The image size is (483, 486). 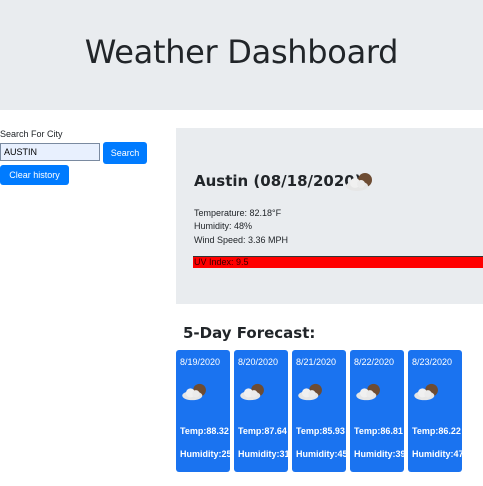 I want to click on forecast-temp: Temp:85.93, so click(x=320, y=431).